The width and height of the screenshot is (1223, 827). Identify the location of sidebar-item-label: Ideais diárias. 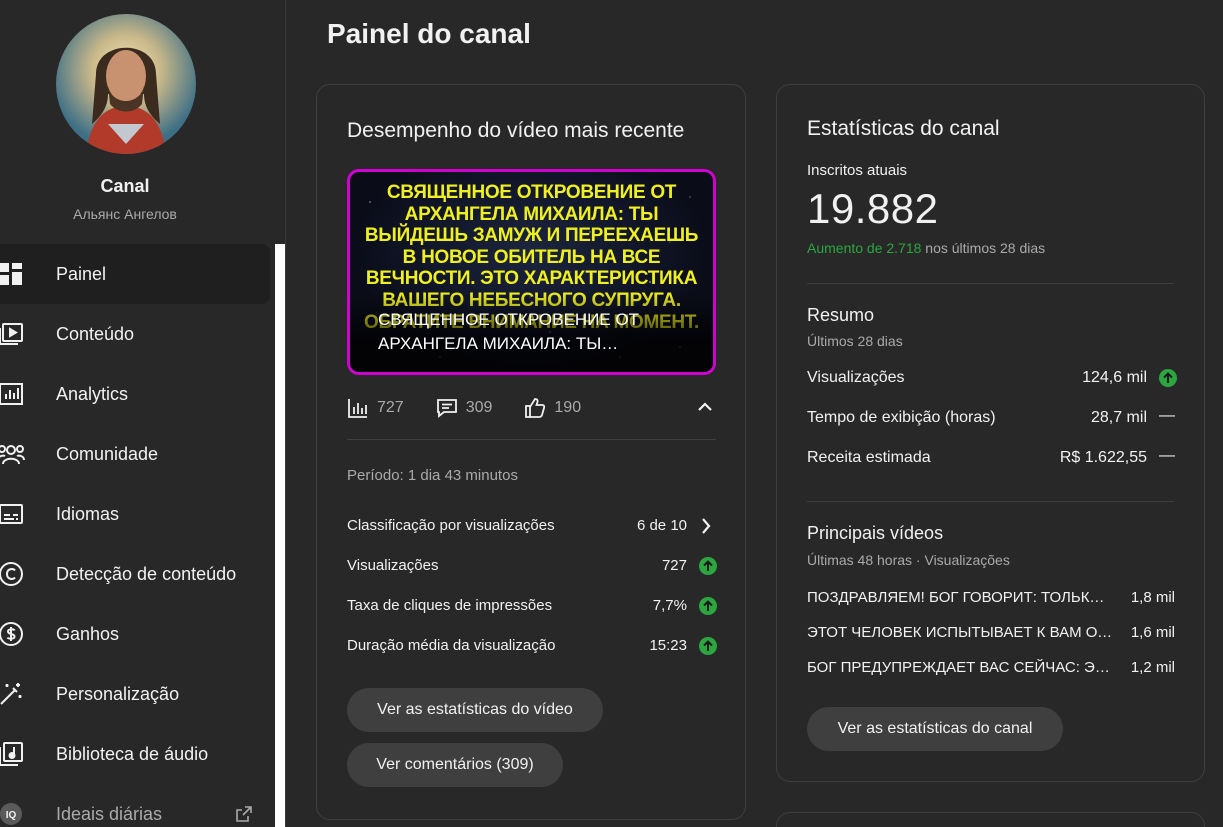
(109, 813).